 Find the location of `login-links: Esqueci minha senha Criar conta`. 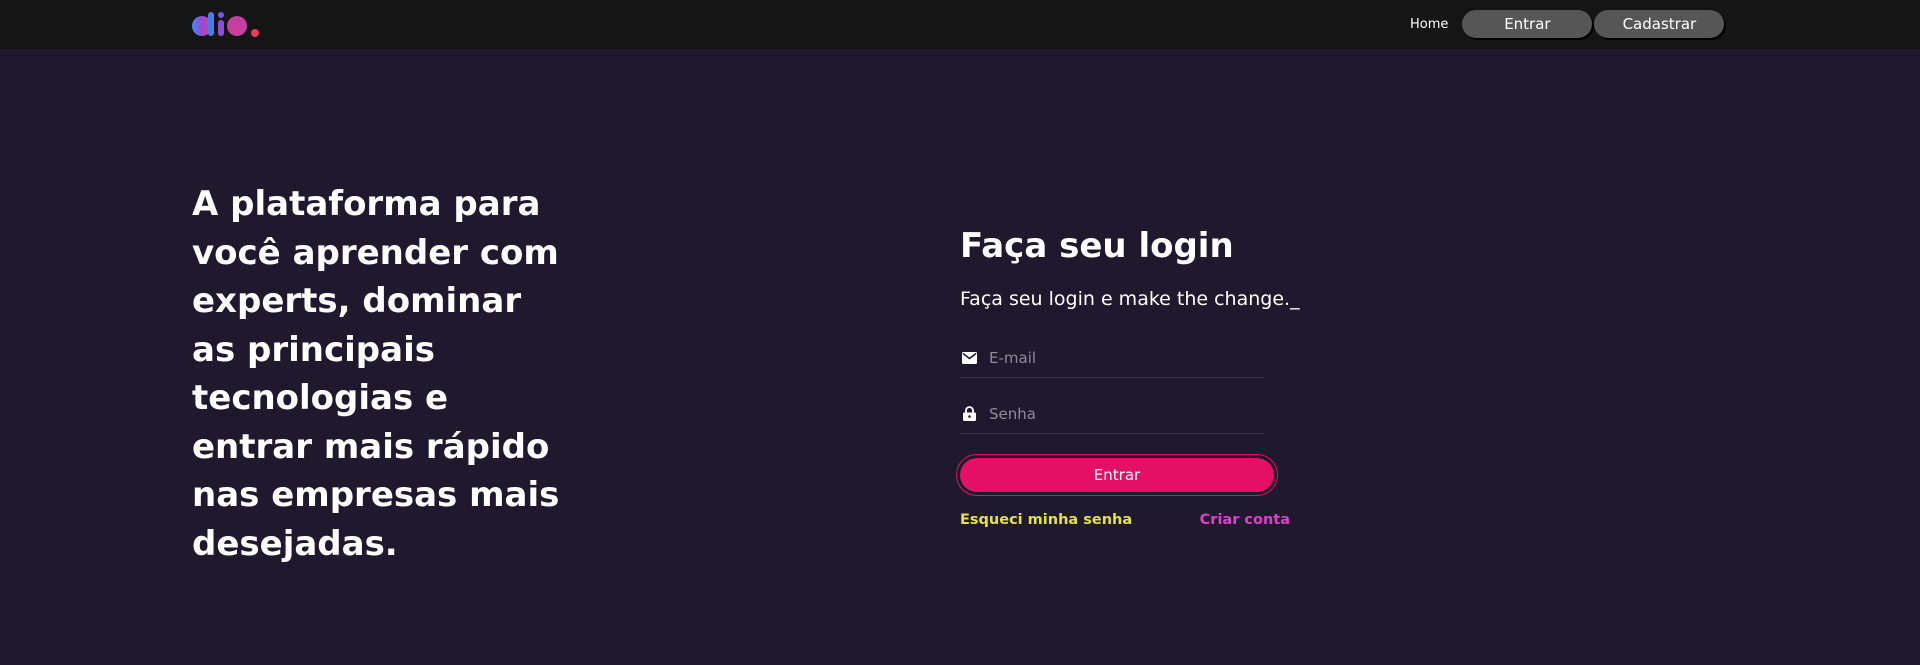

login-links: Esqueci minha senha Criar conta is located at coordinates (1125, 520).